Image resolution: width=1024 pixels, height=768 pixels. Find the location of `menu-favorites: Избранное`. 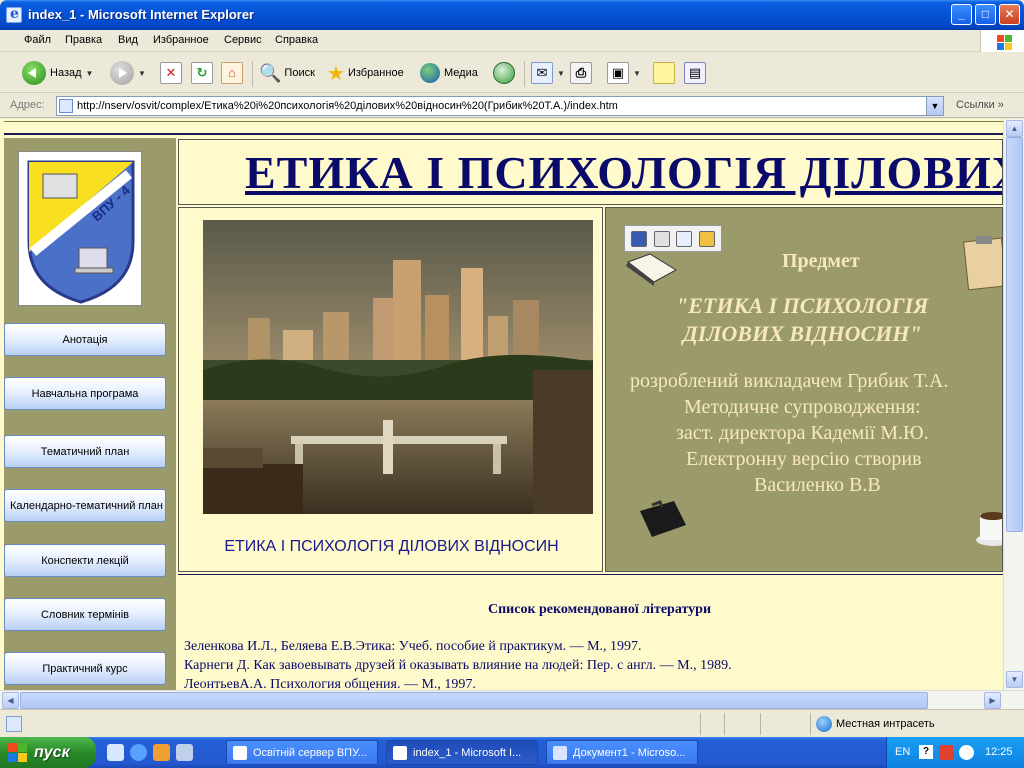

menu-favorites: Избранное is located at coordinates (181, 40).